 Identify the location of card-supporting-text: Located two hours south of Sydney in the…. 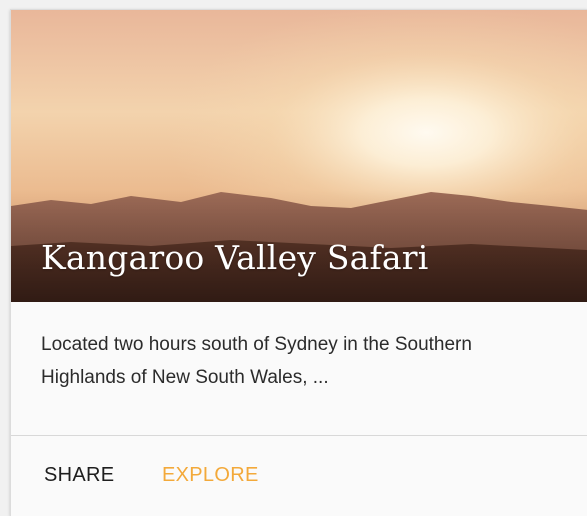
(256, 361).